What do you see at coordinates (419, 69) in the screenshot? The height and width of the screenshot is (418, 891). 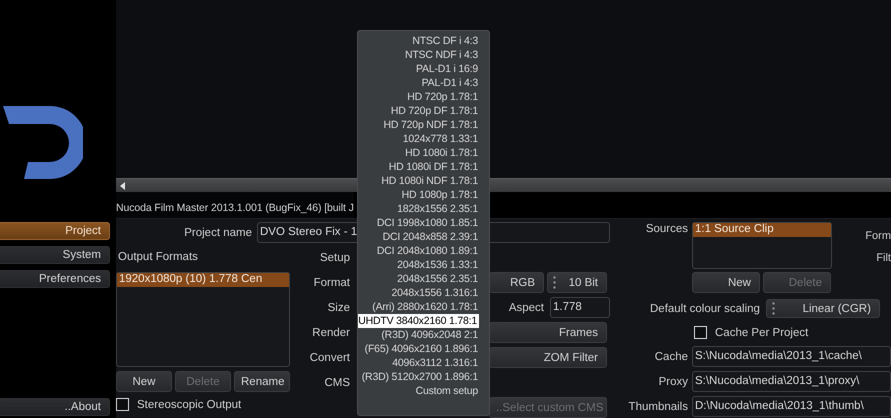 I see `menu-item: PAL-D1 i 16:9` at bounding box center [419, 69].